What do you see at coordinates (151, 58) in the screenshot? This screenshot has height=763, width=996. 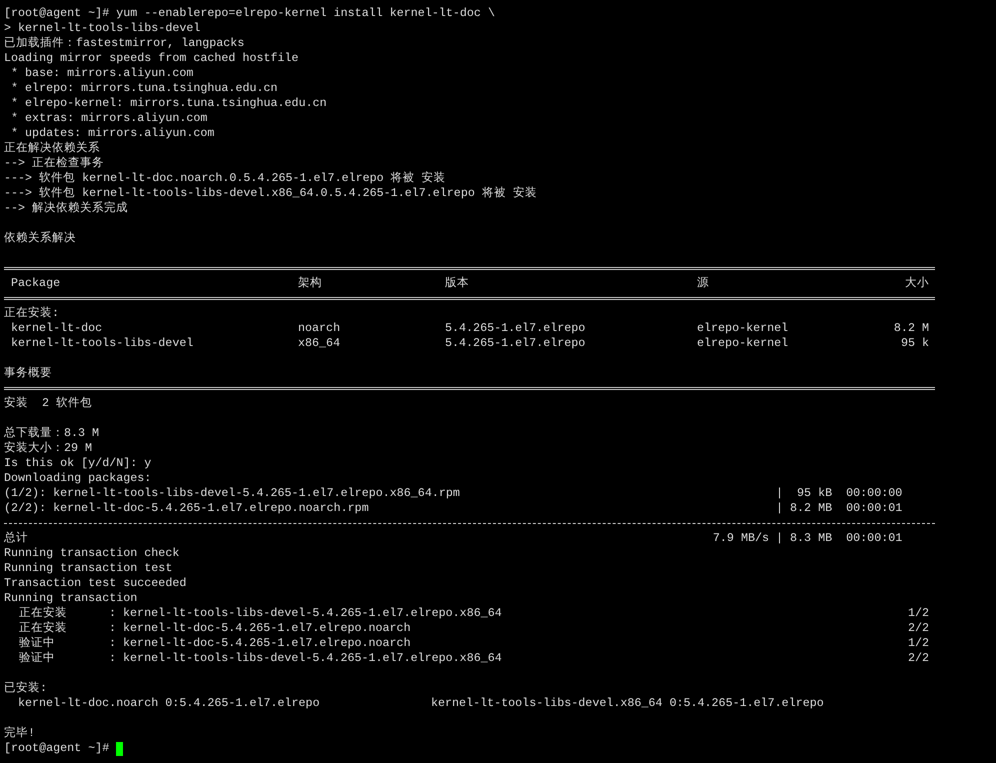 I see `terminal-line: Loading mirror speeds from cached hostfile` at bounding box center [151, 58].